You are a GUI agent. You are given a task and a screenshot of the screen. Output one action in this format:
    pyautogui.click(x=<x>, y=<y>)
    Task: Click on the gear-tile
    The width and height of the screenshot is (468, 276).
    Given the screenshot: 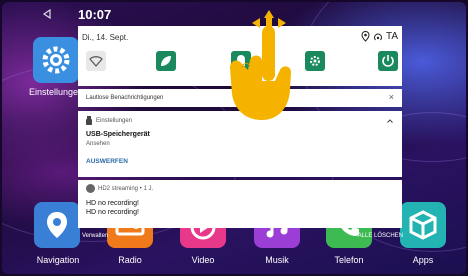 What is the action you would take?
    pyautogui.click(x=315, y=61)
    